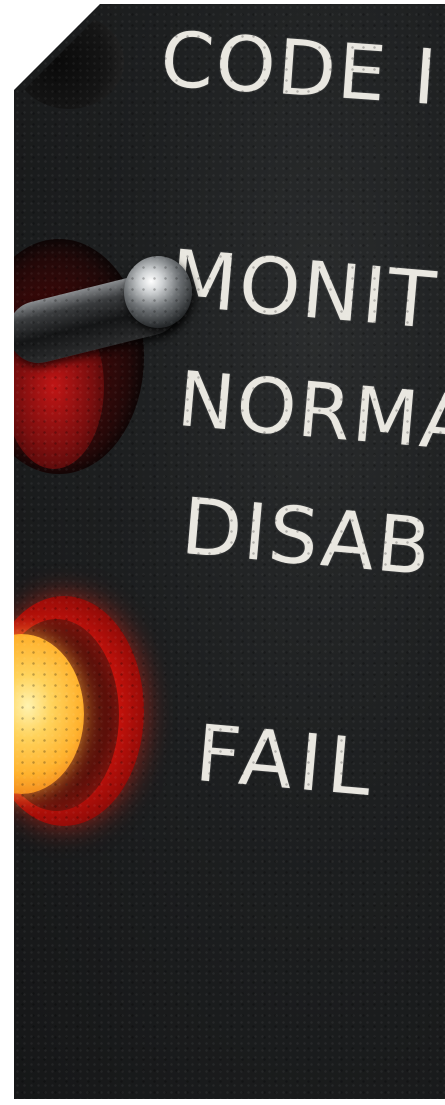 This screenshot has height=1105, width=445. Describe the element at coordinates (309, 411) in the screenshot. I see `normal-label: NORMA` at that location.